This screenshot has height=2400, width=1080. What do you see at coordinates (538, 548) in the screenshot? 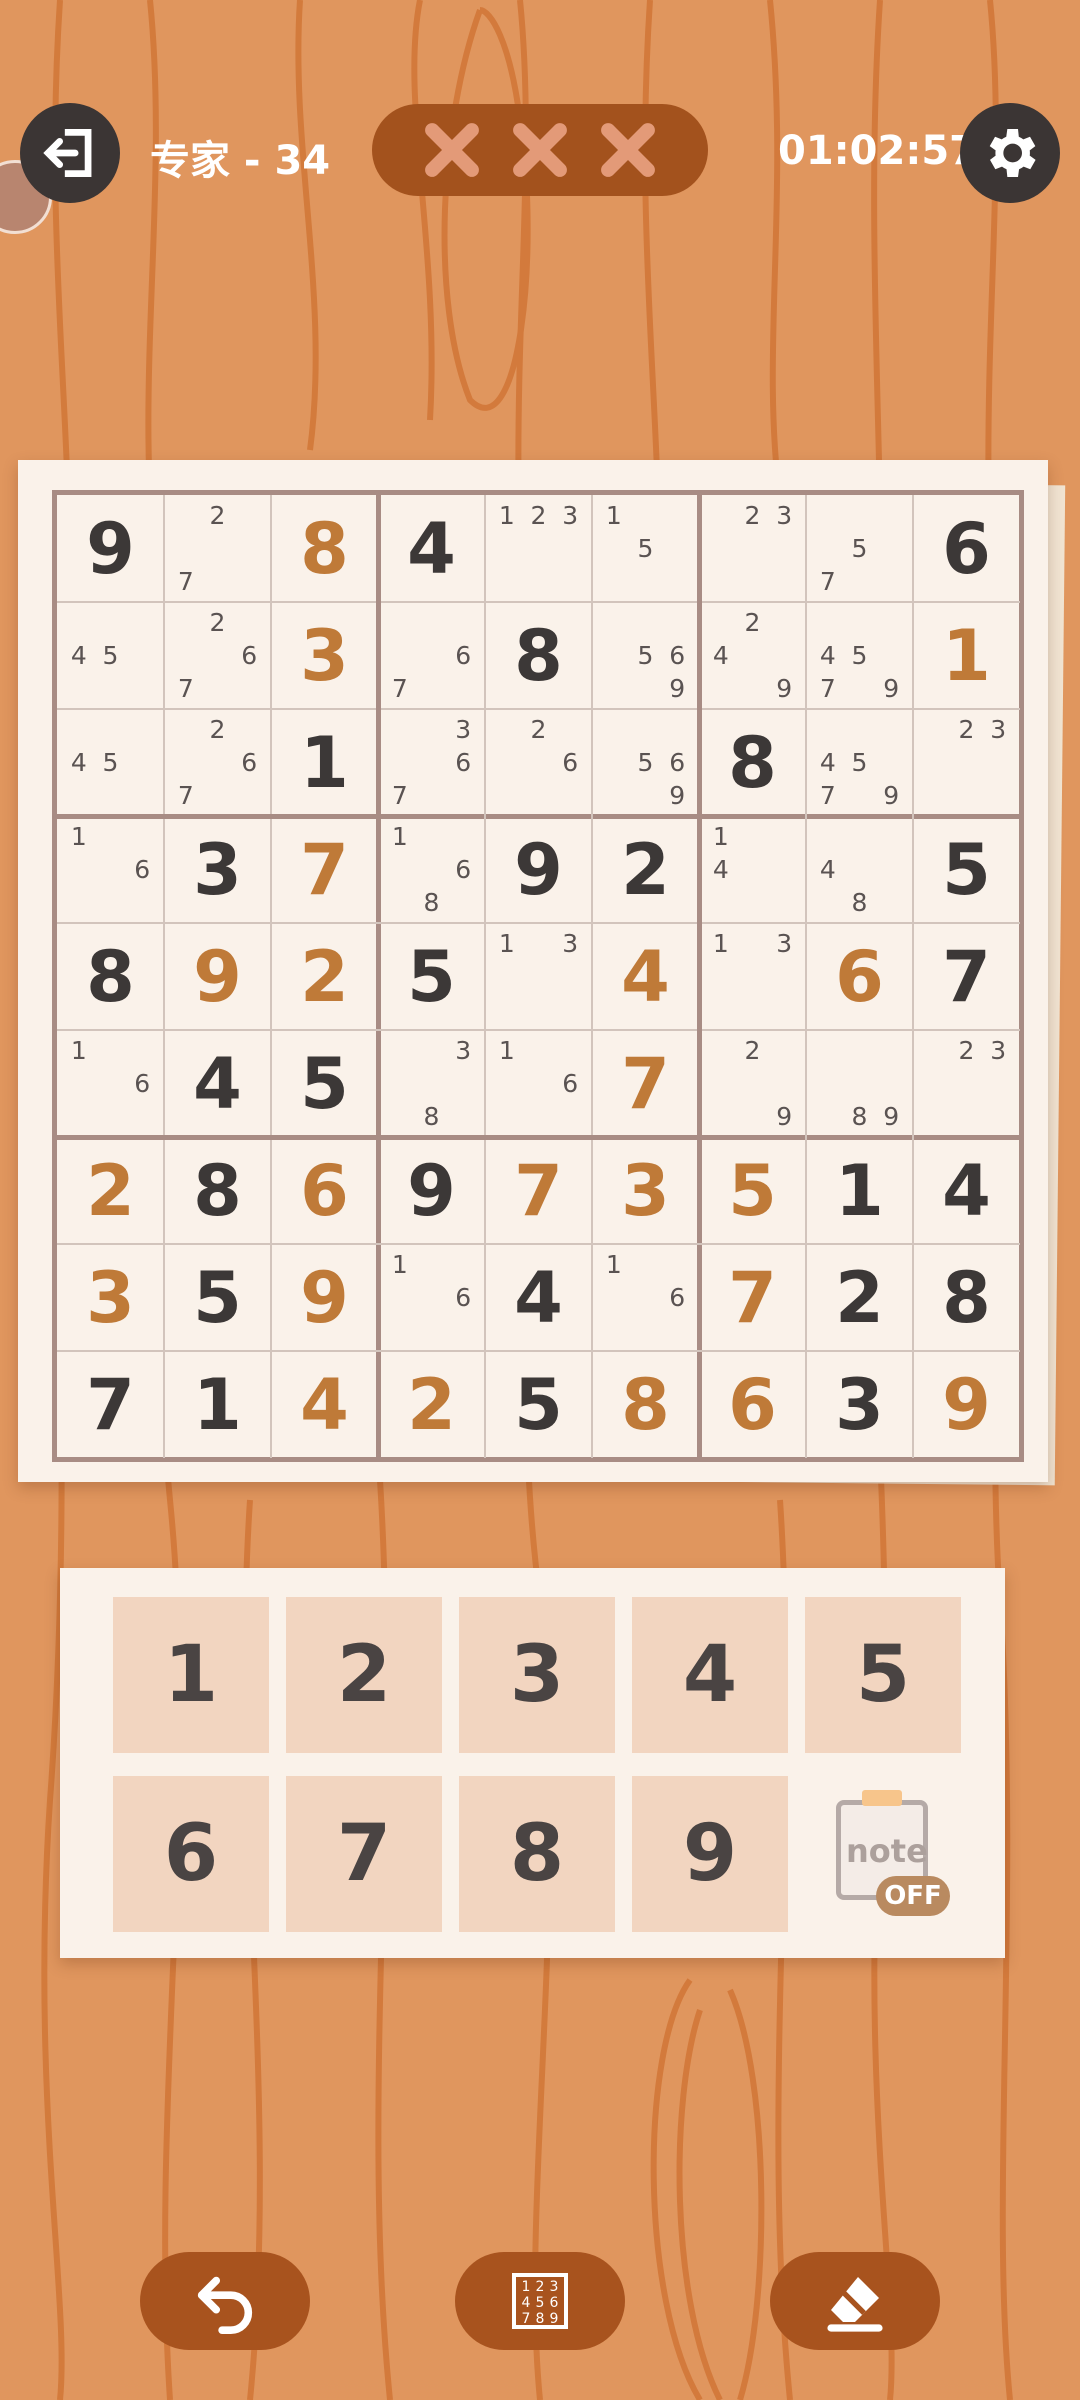
I see `grid-cell: 123` at bounding box center [538, 548].